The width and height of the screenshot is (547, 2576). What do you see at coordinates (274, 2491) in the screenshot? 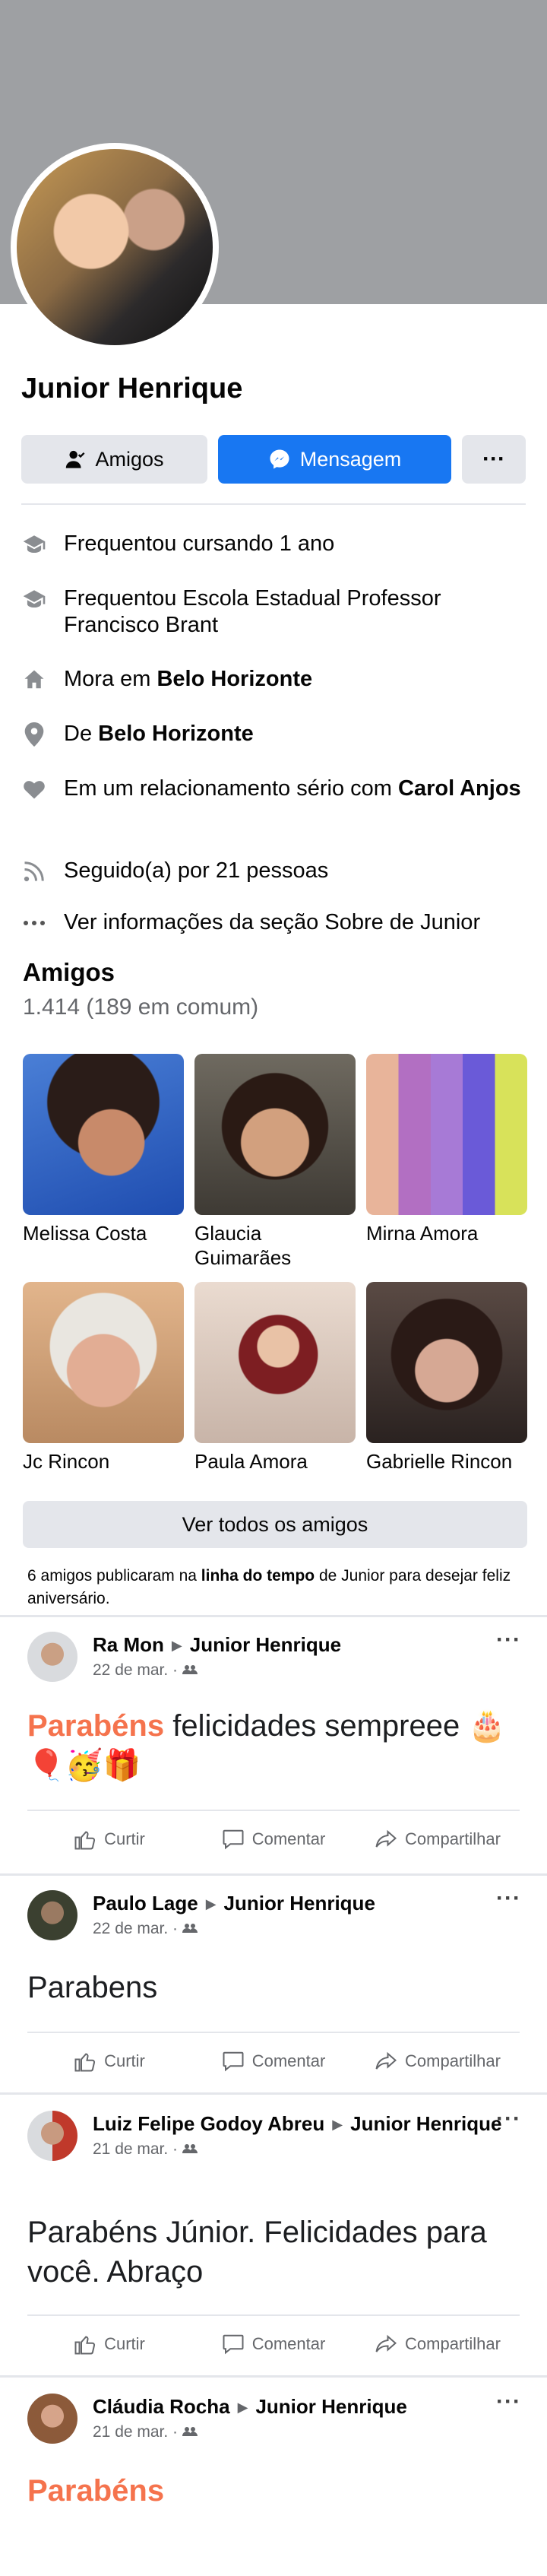
I see `post-text: Parabéns` at bounding box center [274, 2491].